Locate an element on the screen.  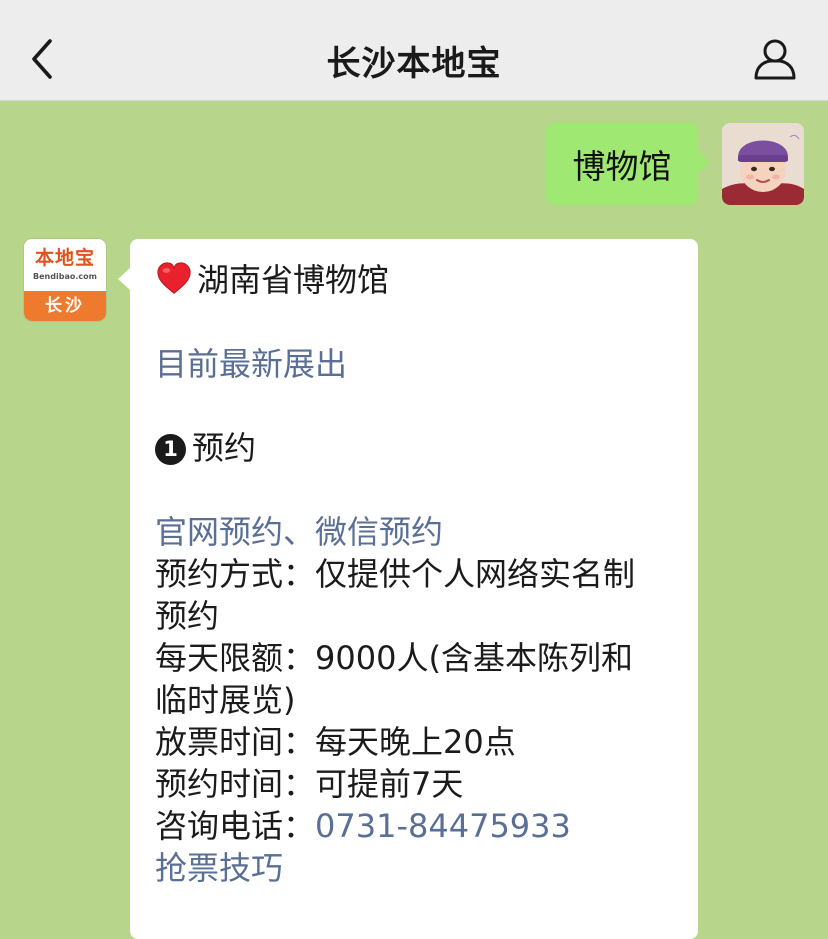
limit-label: 每天限额： is located at coordinates (235, 658).